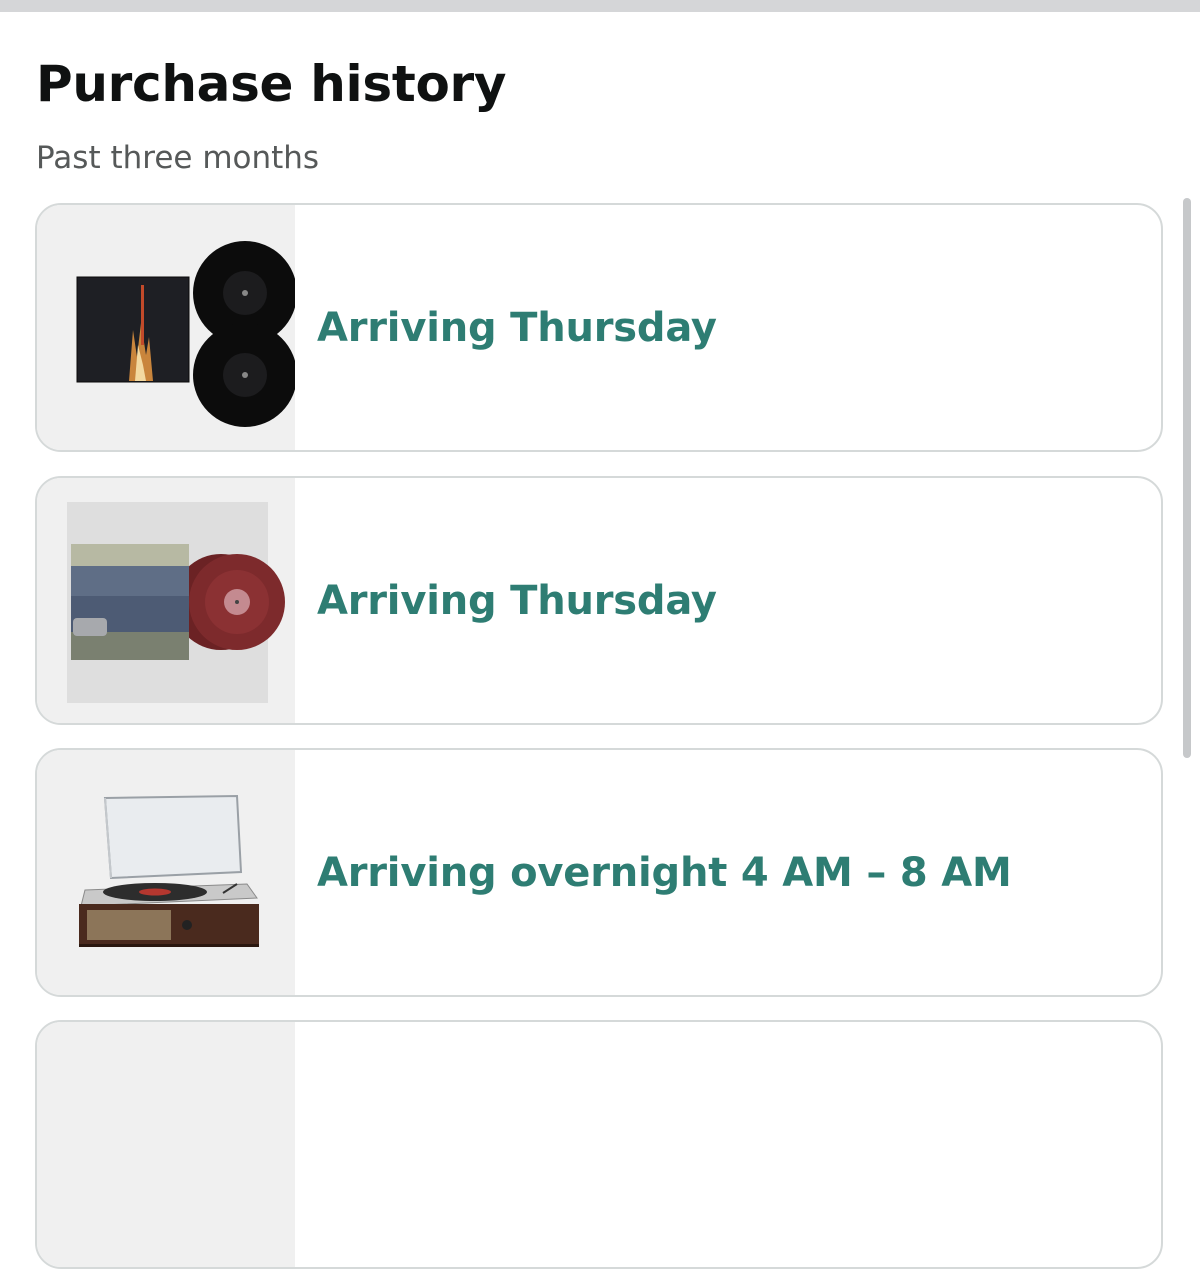 The height and width of the screenshot is (1269, 1200). I want to click on scrollbar, so click(1187, 478).